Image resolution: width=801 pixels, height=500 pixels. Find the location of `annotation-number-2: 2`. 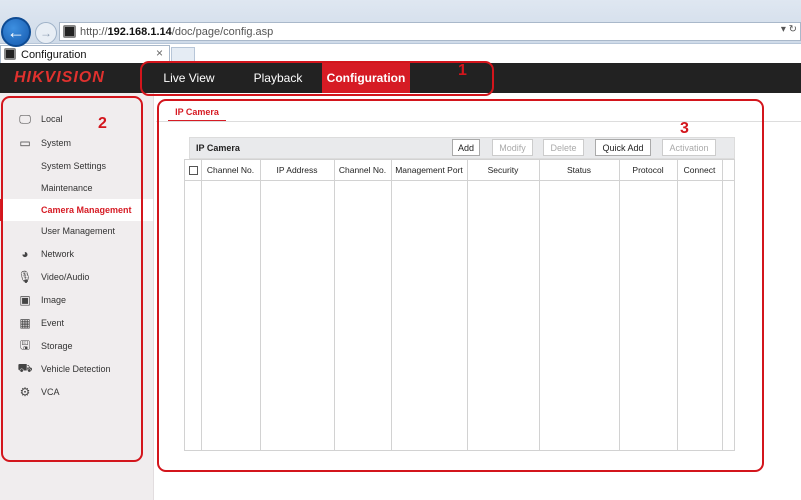

annotation-number-2: 2 is located at coordinates (102, 123).